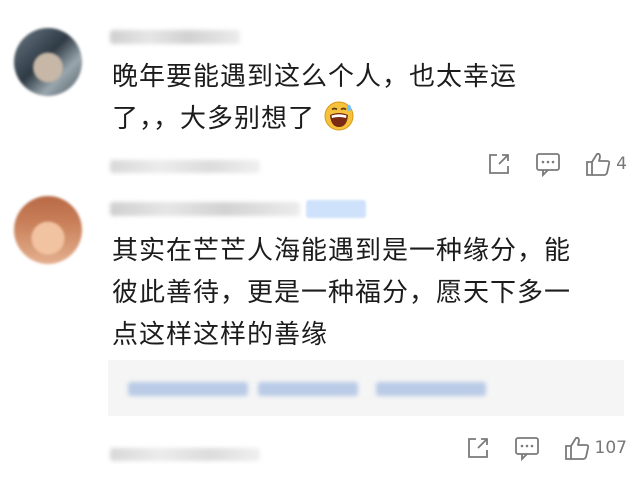 The image size is (641, 478). I want to click on comment-text-line: 其实在芒芒人海能遇到是一种缘分，能, so click(342, 251).